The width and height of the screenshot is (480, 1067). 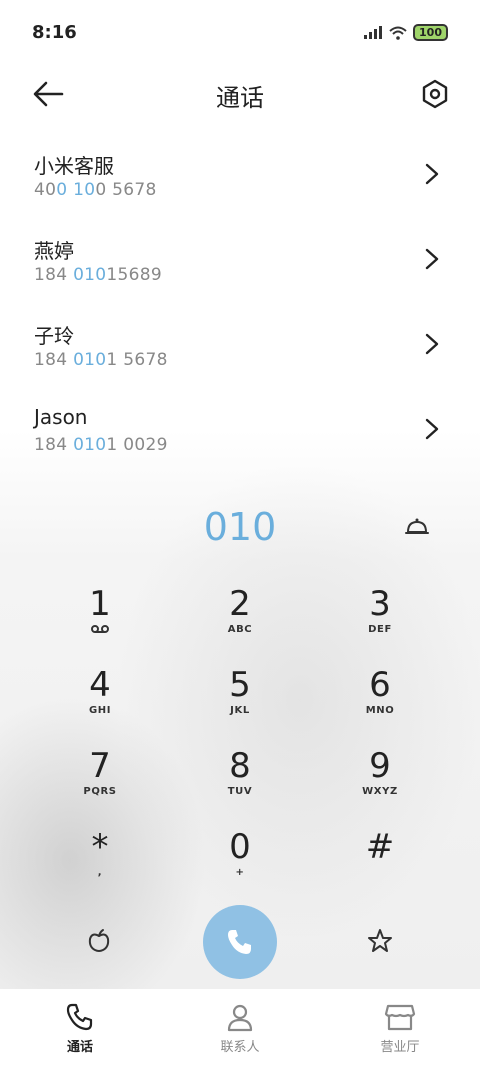 What do you see at coordinates (100, 766) in the screenshot?
I see `key-digit: 7` at bounding box center [100, 766].